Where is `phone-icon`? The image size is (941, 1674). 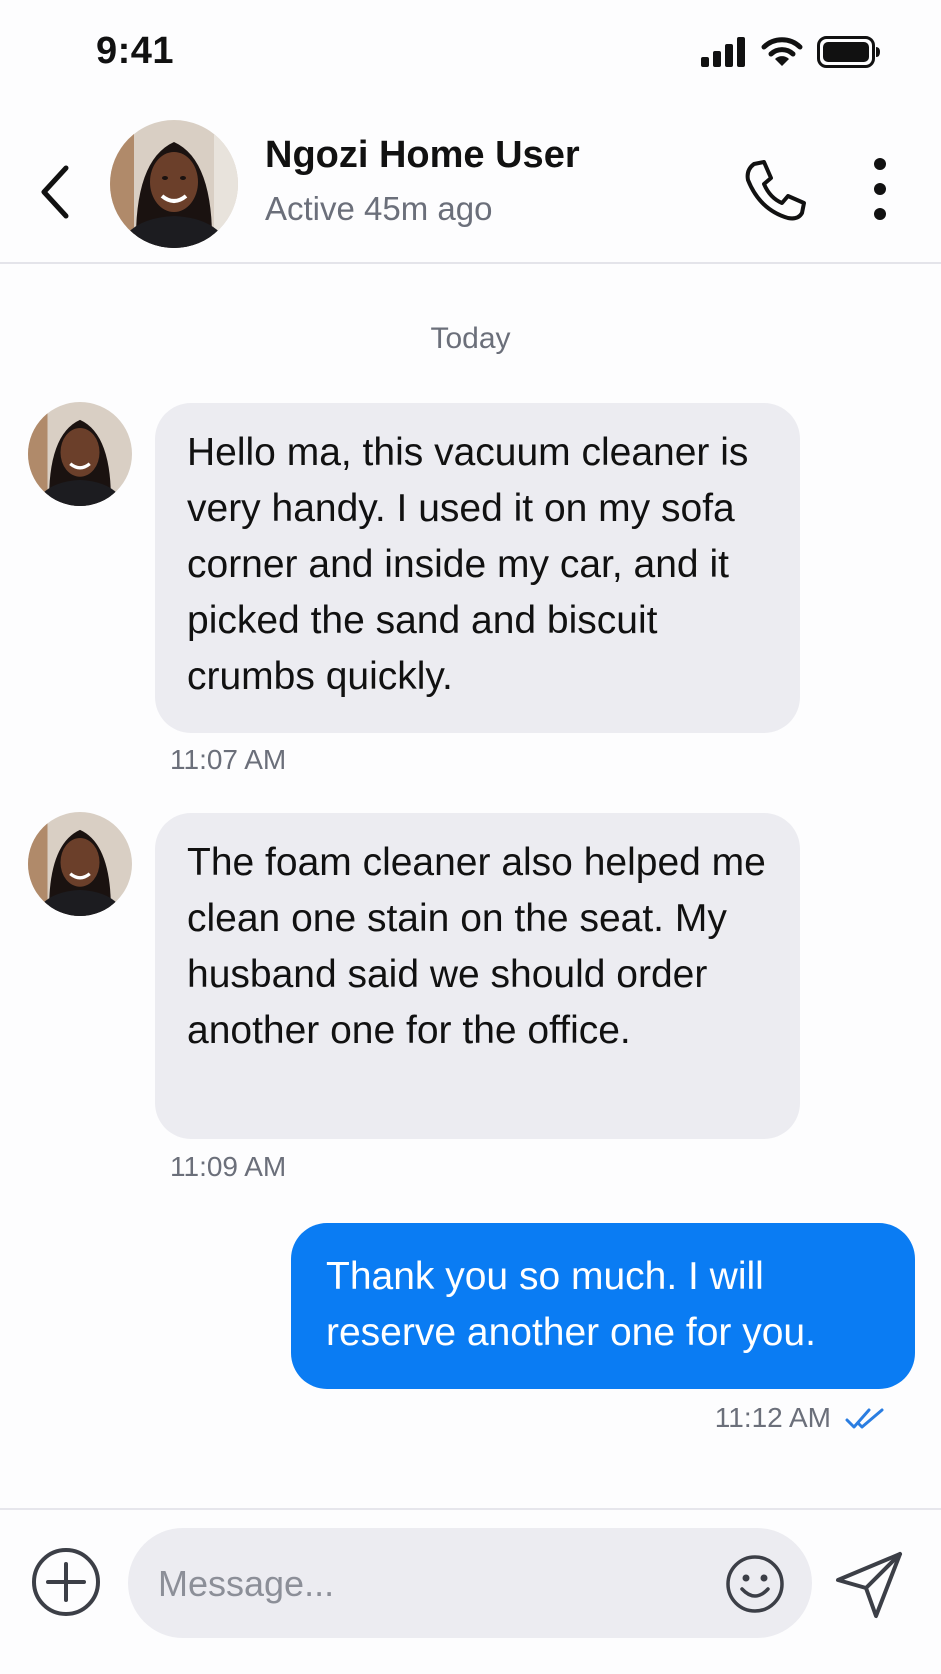 phone-icon is located at coordinates (775, 190).